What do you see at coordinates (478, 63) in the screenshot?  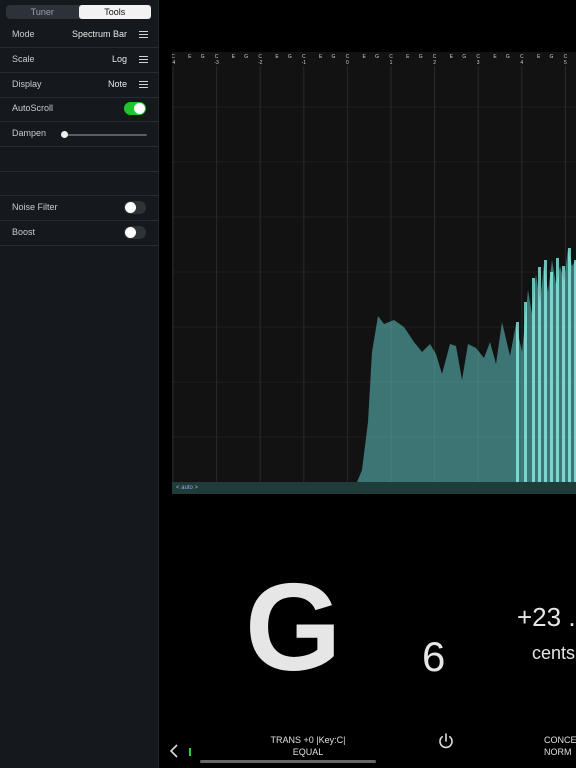 I see `octave-number-label: 3` at bounding box center [478, 63].